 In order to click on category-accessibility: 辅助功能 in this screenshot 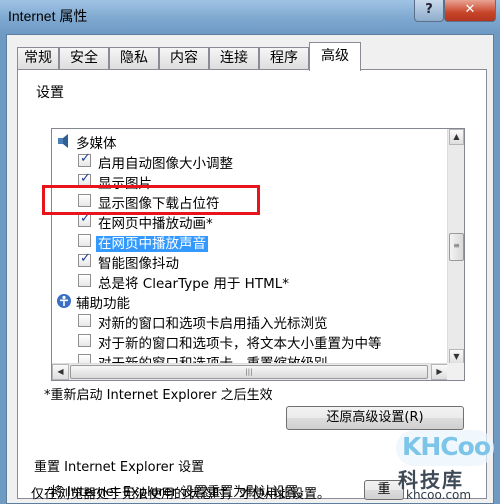, I will do `click(250, 301)`.